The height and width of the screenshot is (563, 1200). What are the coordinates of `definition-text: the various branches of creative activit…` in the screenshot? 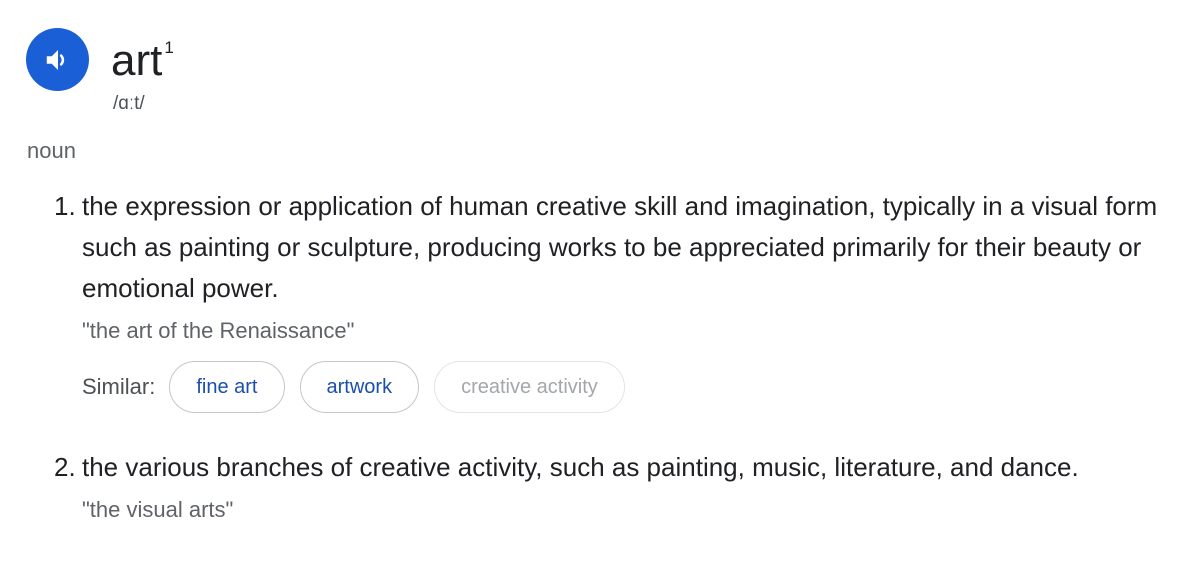 It's located at (580, 467).